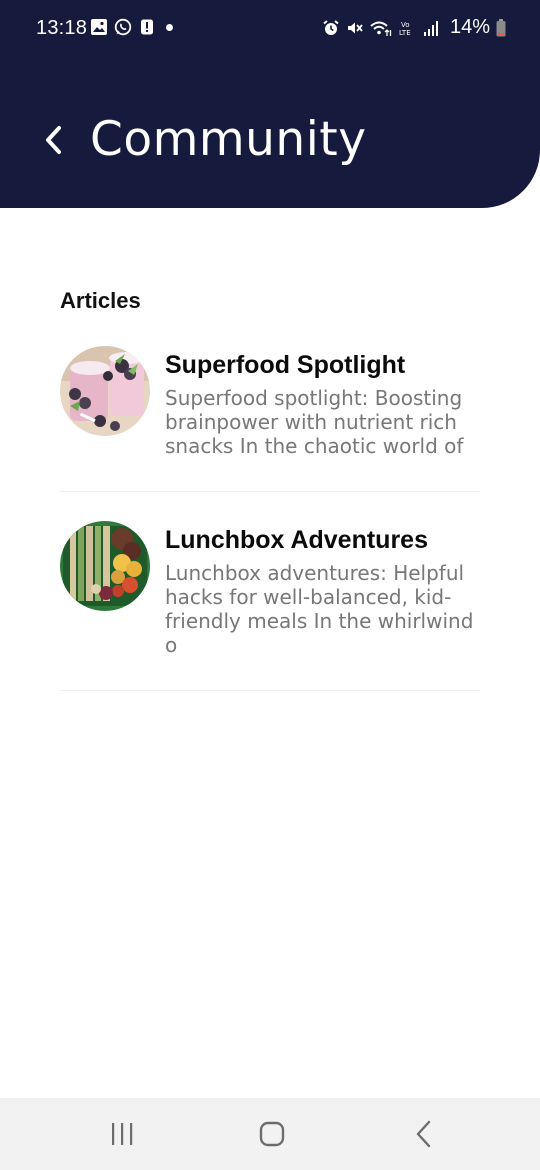  What do you see at coordinates (169, 27) in the screenshot?
I see `notification-dot` at bounding box center [169, 27].